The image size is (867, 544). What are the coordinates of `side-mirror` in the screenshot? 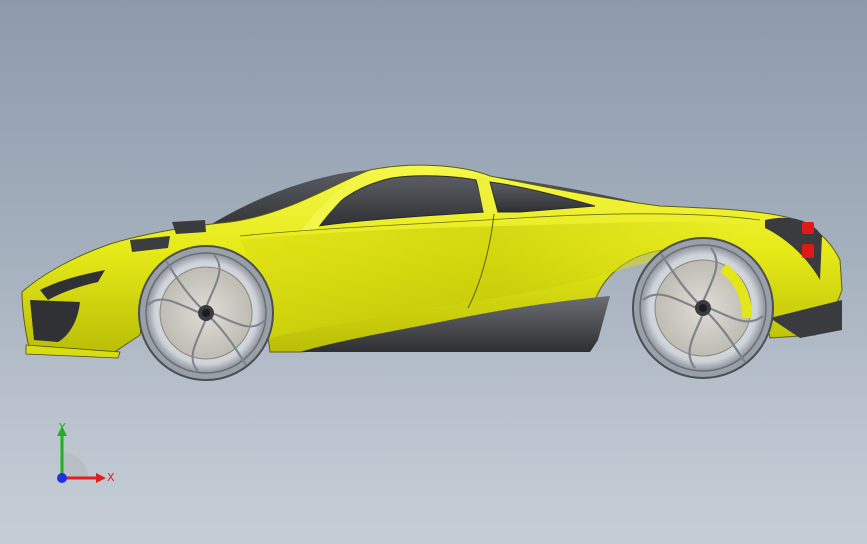 It's located at (189, 227).